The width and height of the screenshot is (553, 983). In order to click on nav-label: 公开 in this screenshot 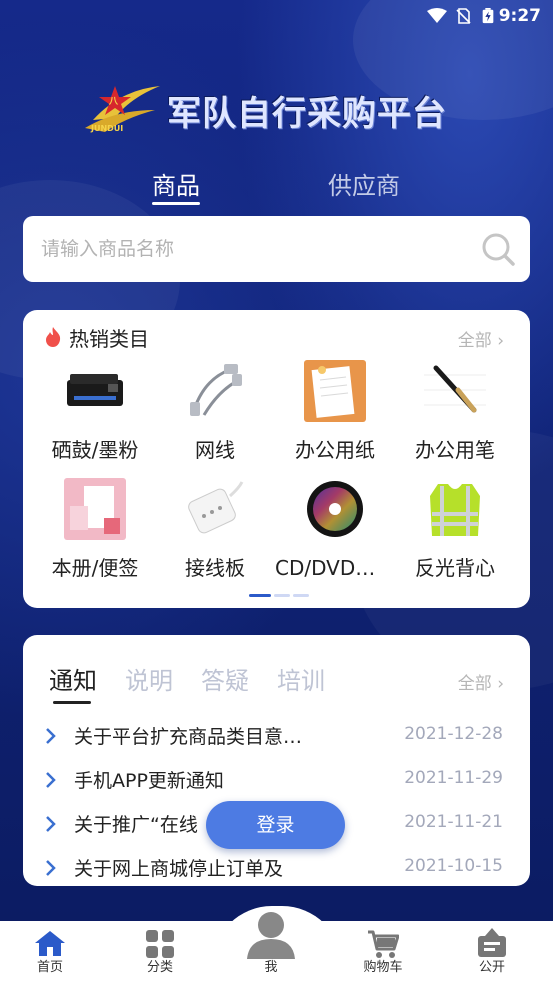, I will do `click(491, 967)`.